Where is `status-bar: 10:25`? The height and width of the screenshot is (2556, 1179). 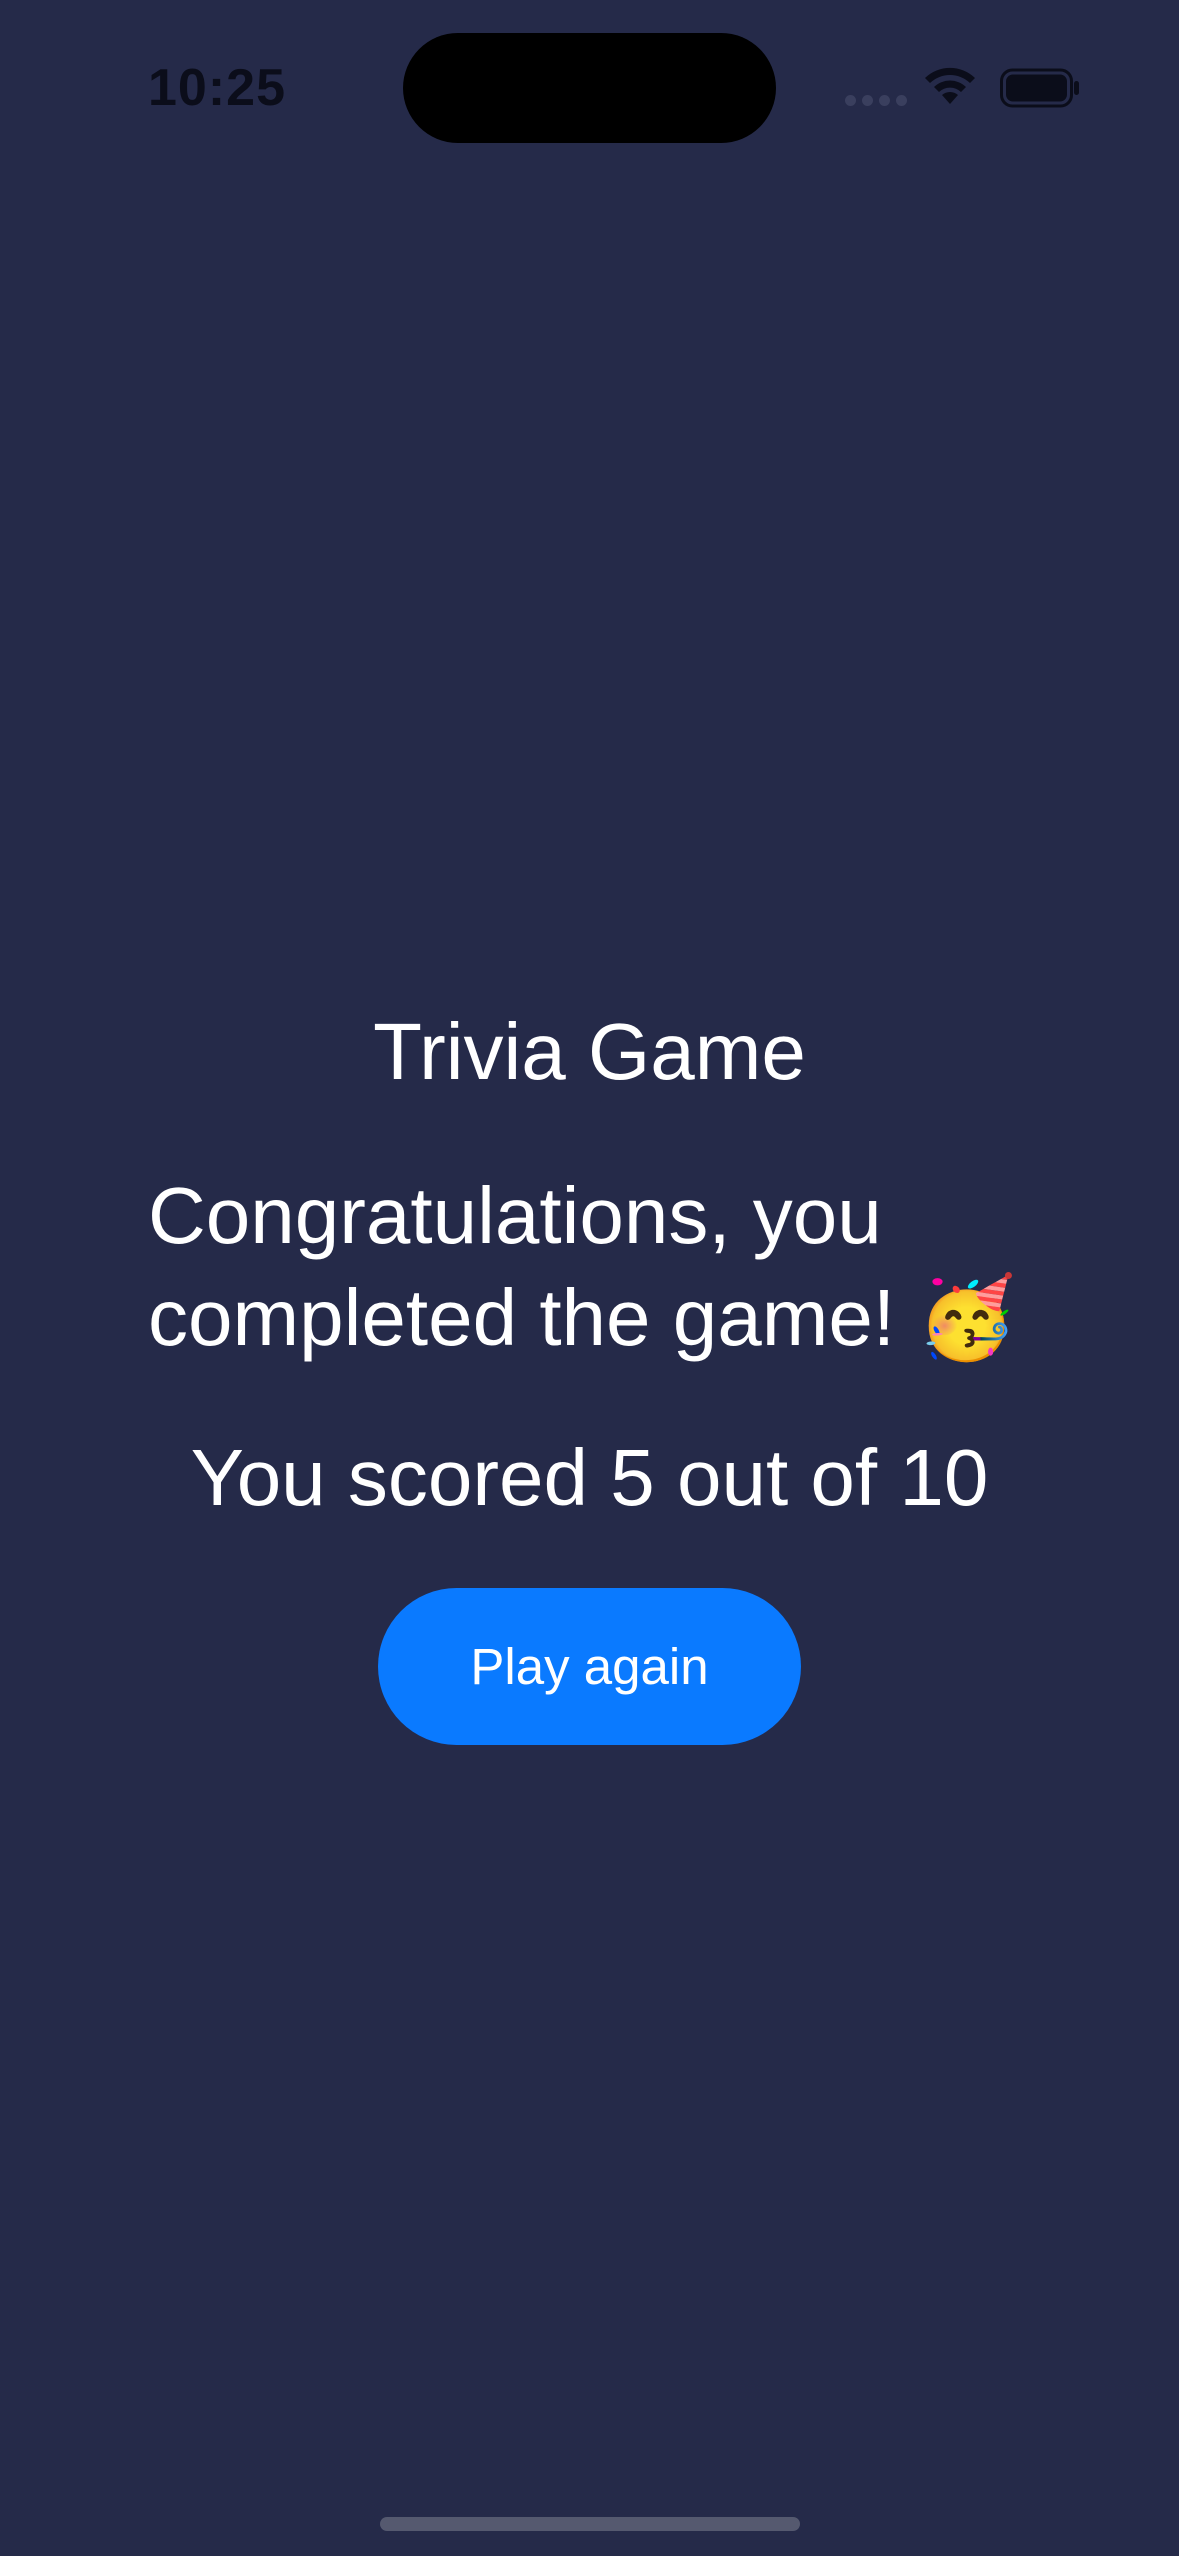
status-bar: 10:25 is located at coordinates (589, 90).